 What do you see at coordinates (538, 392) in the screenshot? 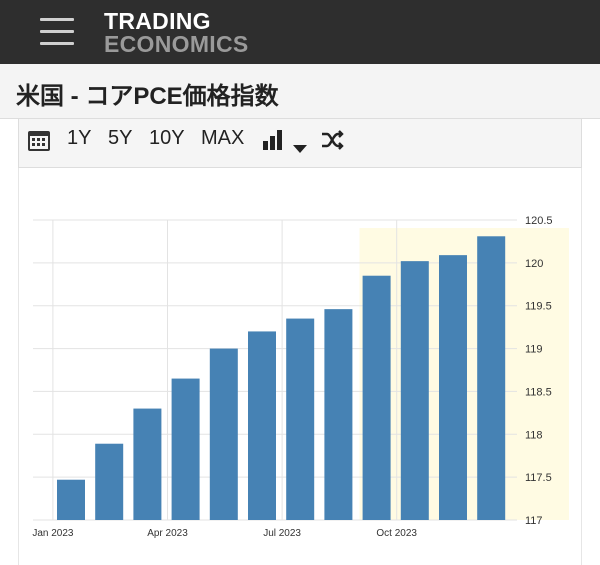
I see `y-tick-label: 118.5` at bounding box center [538, 392].